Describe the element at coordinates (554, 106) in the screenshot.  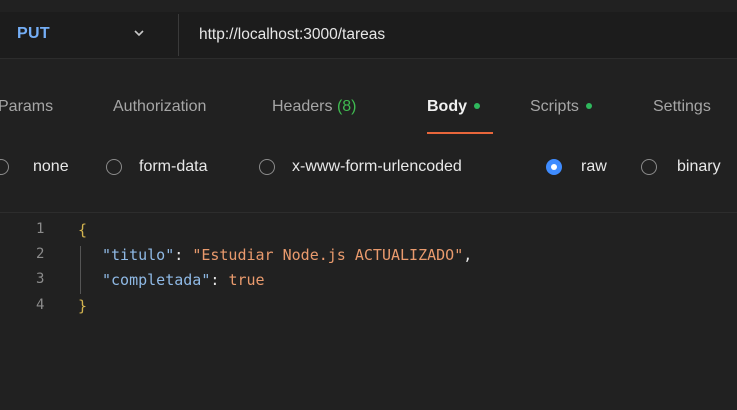
I see `tab-label: Scripts` at that location.